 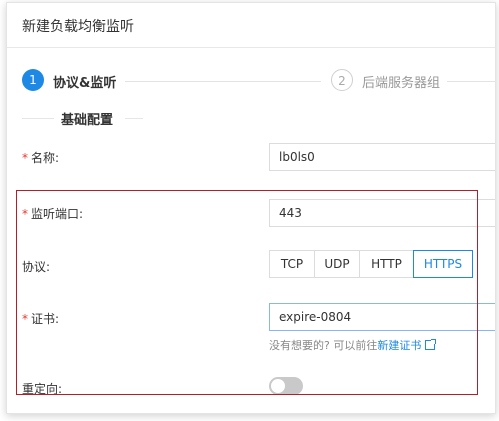 What do you see at coordinates (286, 386) in the screenshot?
I see `redirect-toggle` at bounding box center [286, 386].